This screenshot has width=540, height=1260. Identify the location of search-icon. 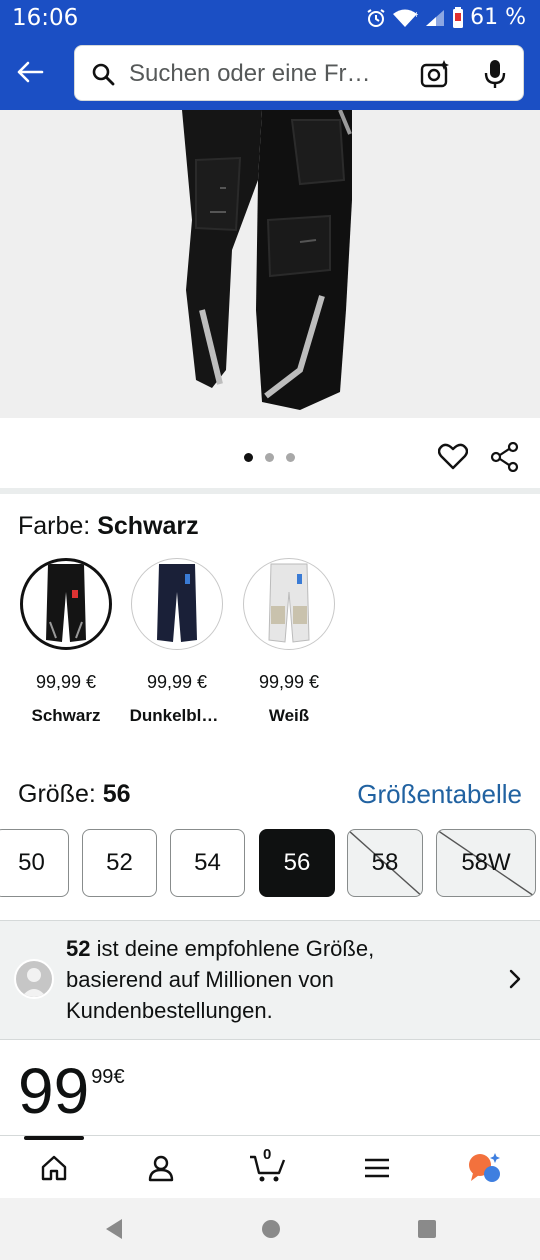
(103, 74).